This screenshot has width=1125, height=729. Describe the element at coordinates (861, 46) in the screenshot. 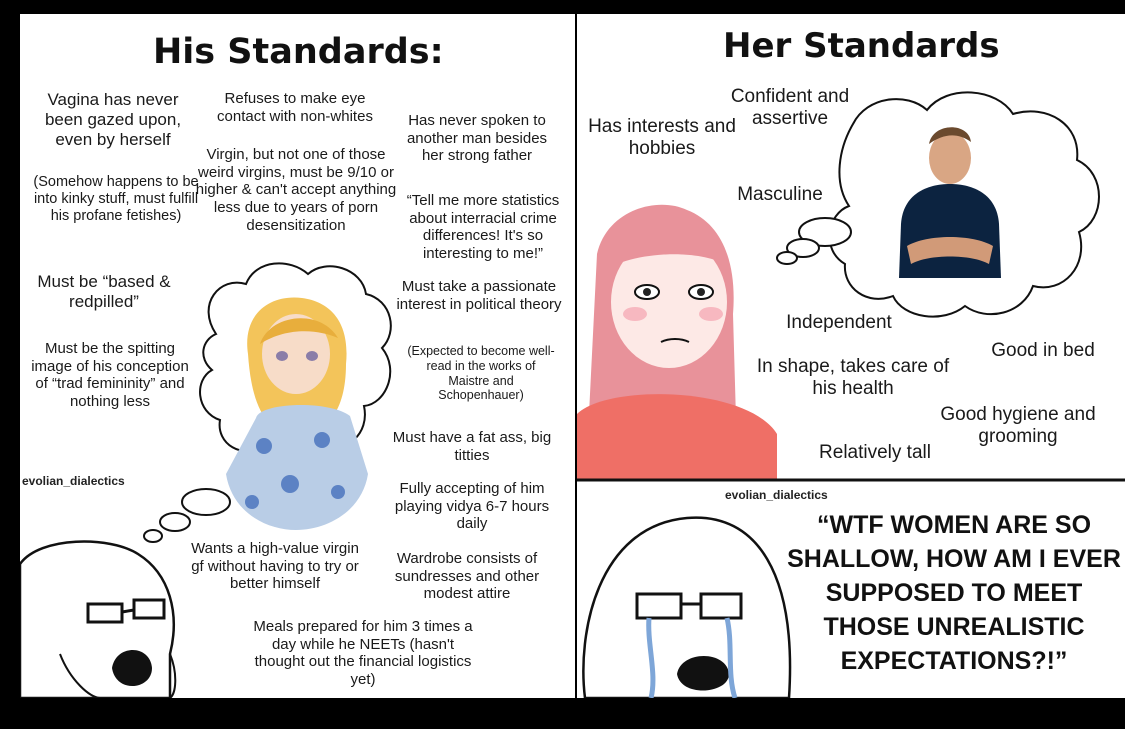

I see `her-standards-title: Her Standards` at that location.